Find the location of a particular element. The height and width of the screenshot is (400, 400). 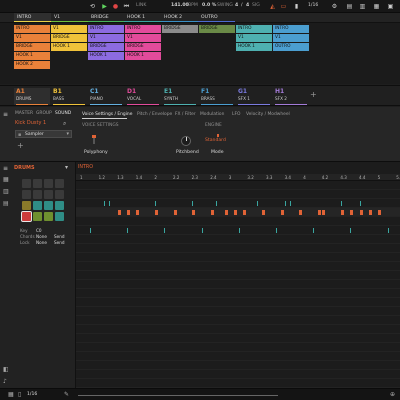

group-slot-vocal: D1 VOCAL is located at coordinates (143, 96).